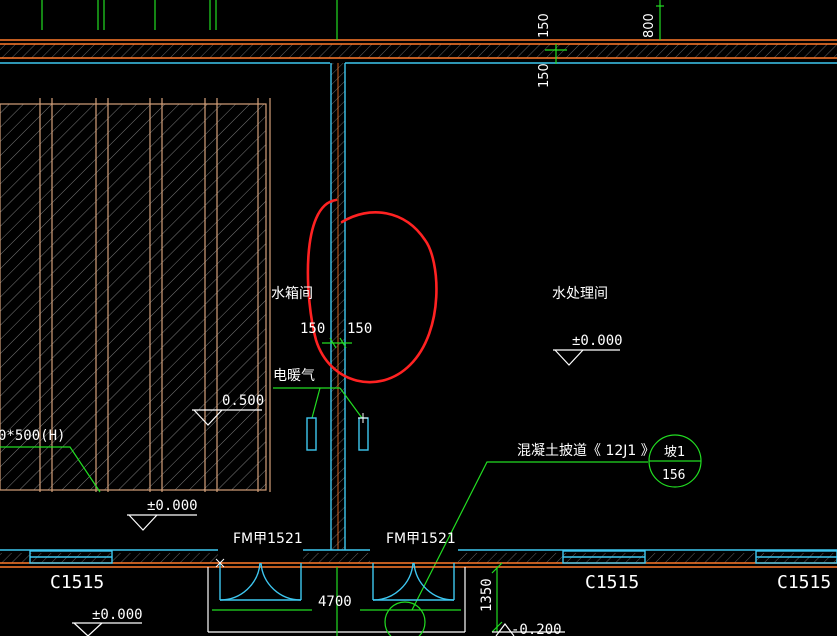 The image size is (837, 636). Describe the element at coordinates (418, 558) in the screenshot. I see `bottom-wall` at that location.